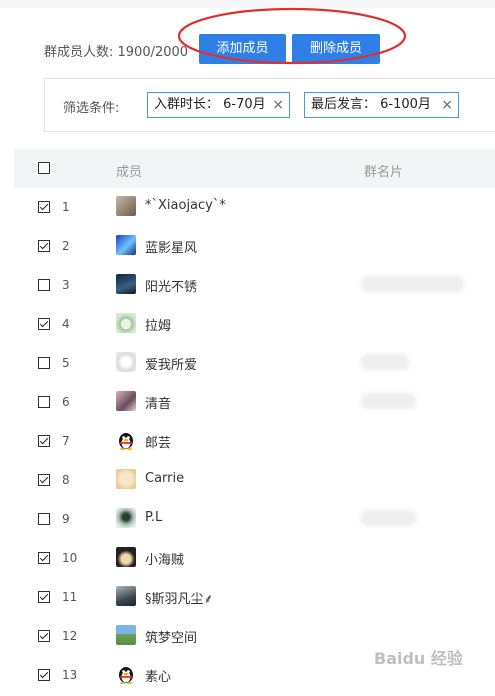  Describe the element at coordinates (171, 638) in the screenshot. I see `member-name: 筑梦空间` at that location.